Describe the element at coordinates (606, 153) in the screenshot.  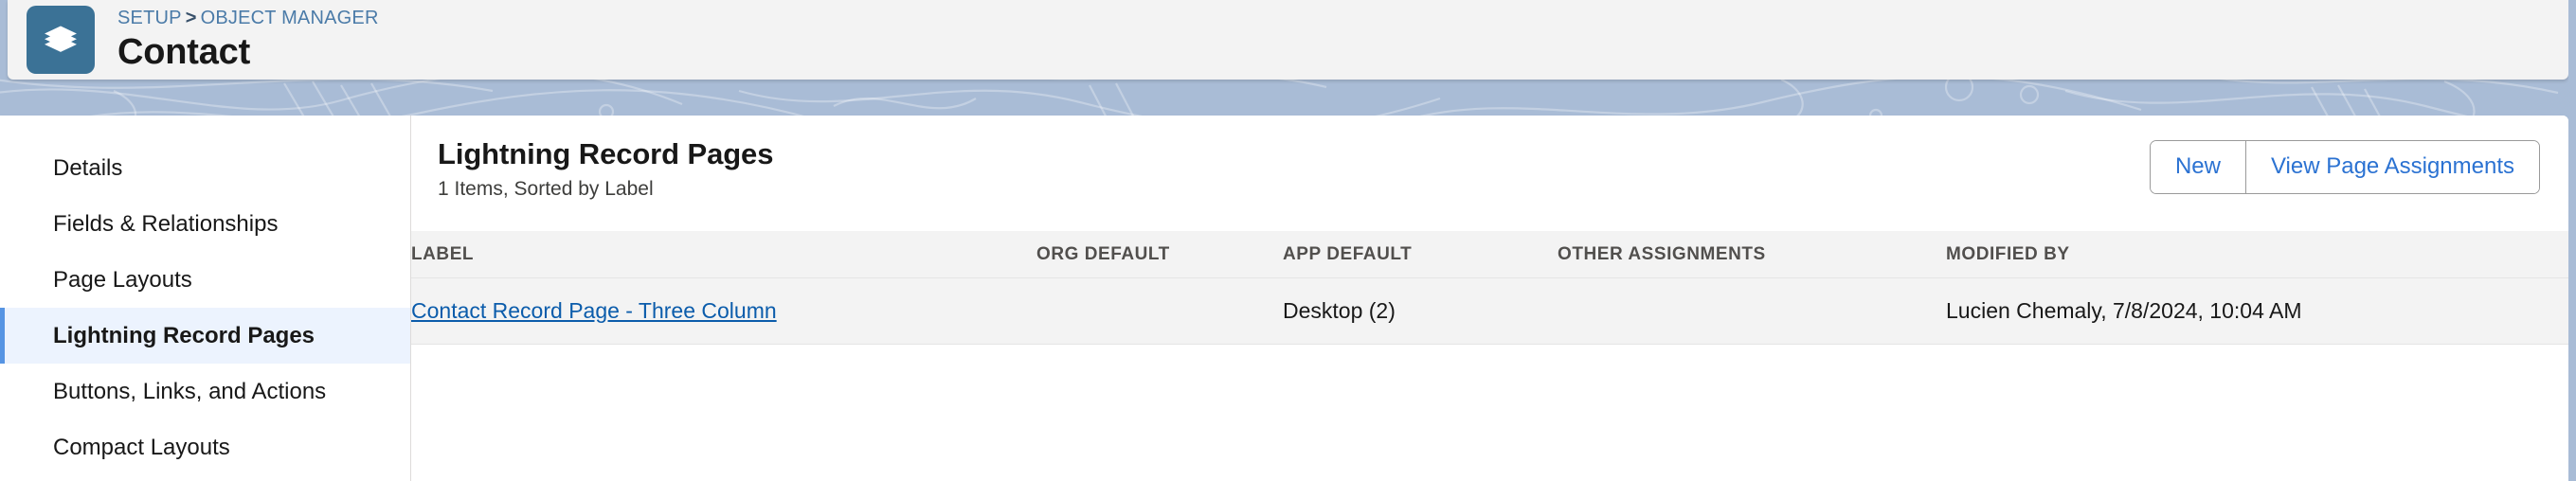
I see `list-title: Lightning Record Pages` at that location.